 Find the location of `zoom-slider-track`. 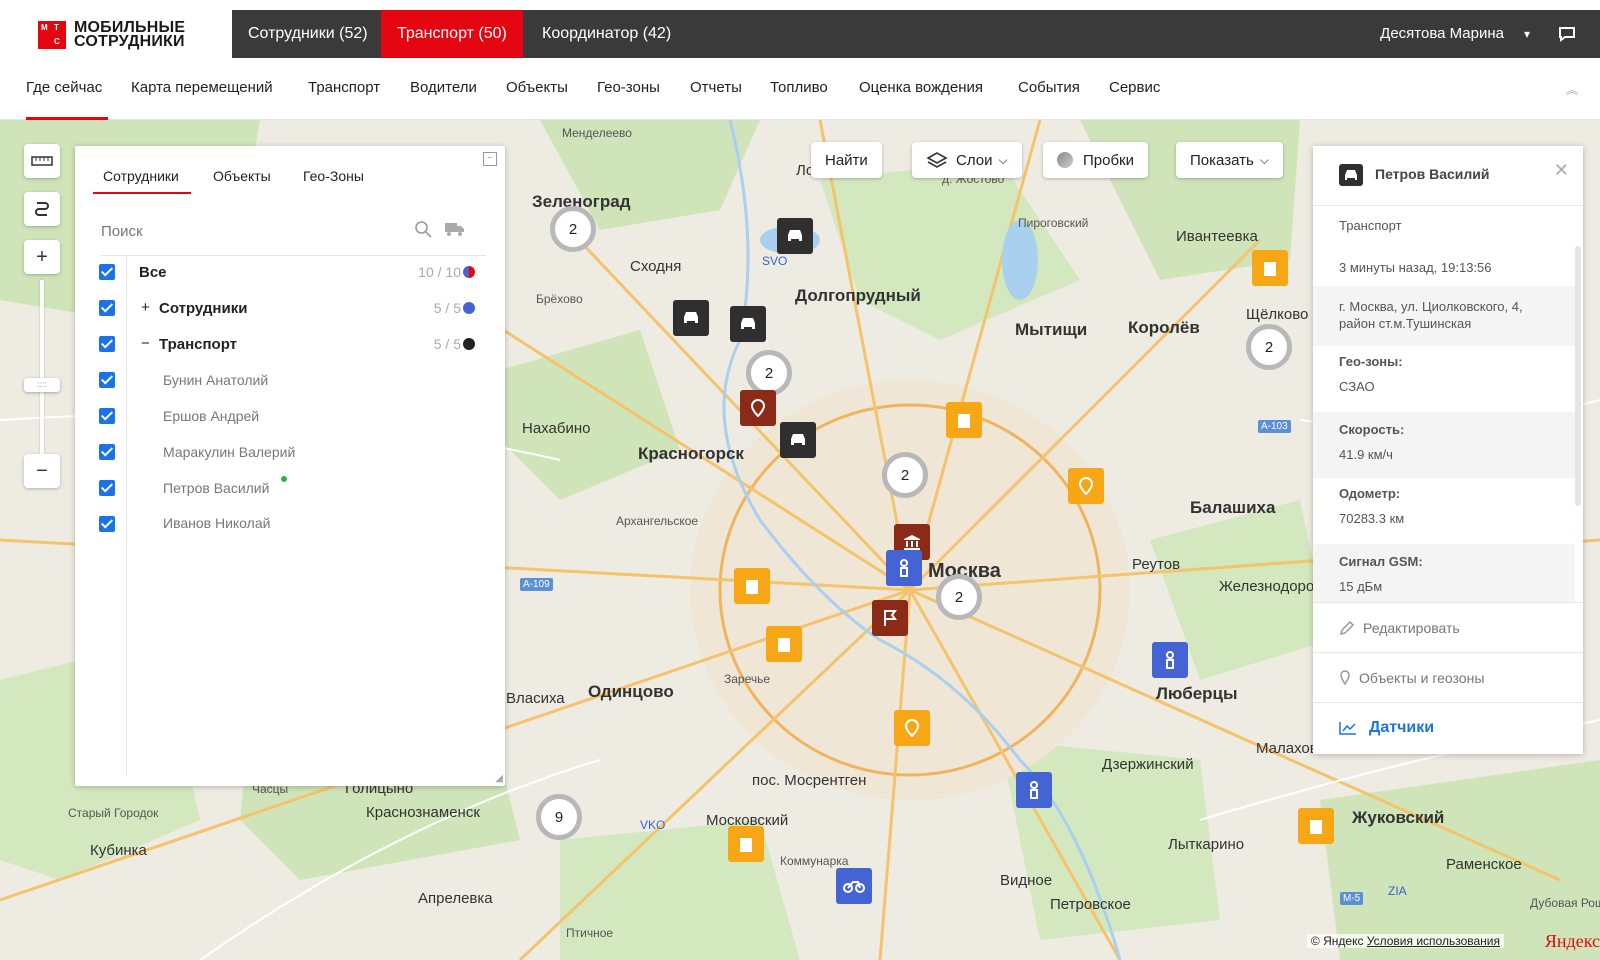

zoom-slider-track is located at coordinates (42, 375).